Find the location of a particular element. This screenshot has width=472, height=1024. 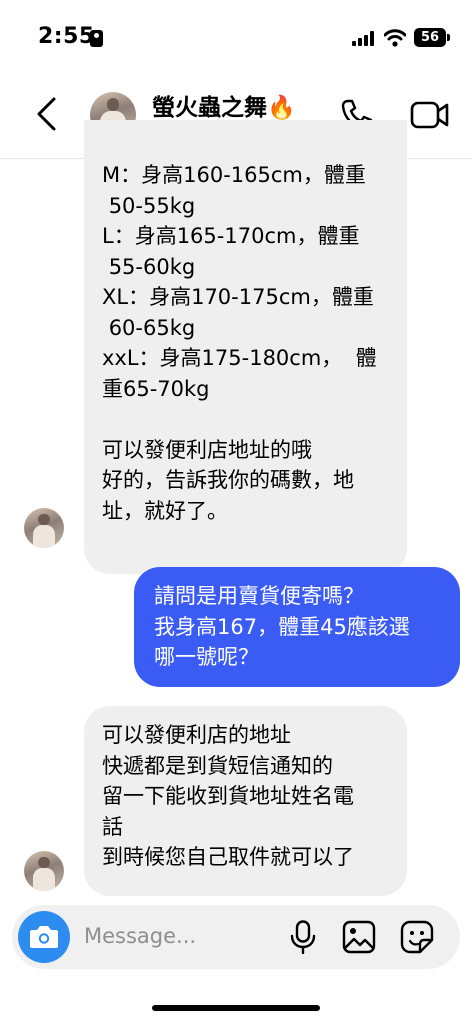

microphone-icon is located at coordinates (303, 937).